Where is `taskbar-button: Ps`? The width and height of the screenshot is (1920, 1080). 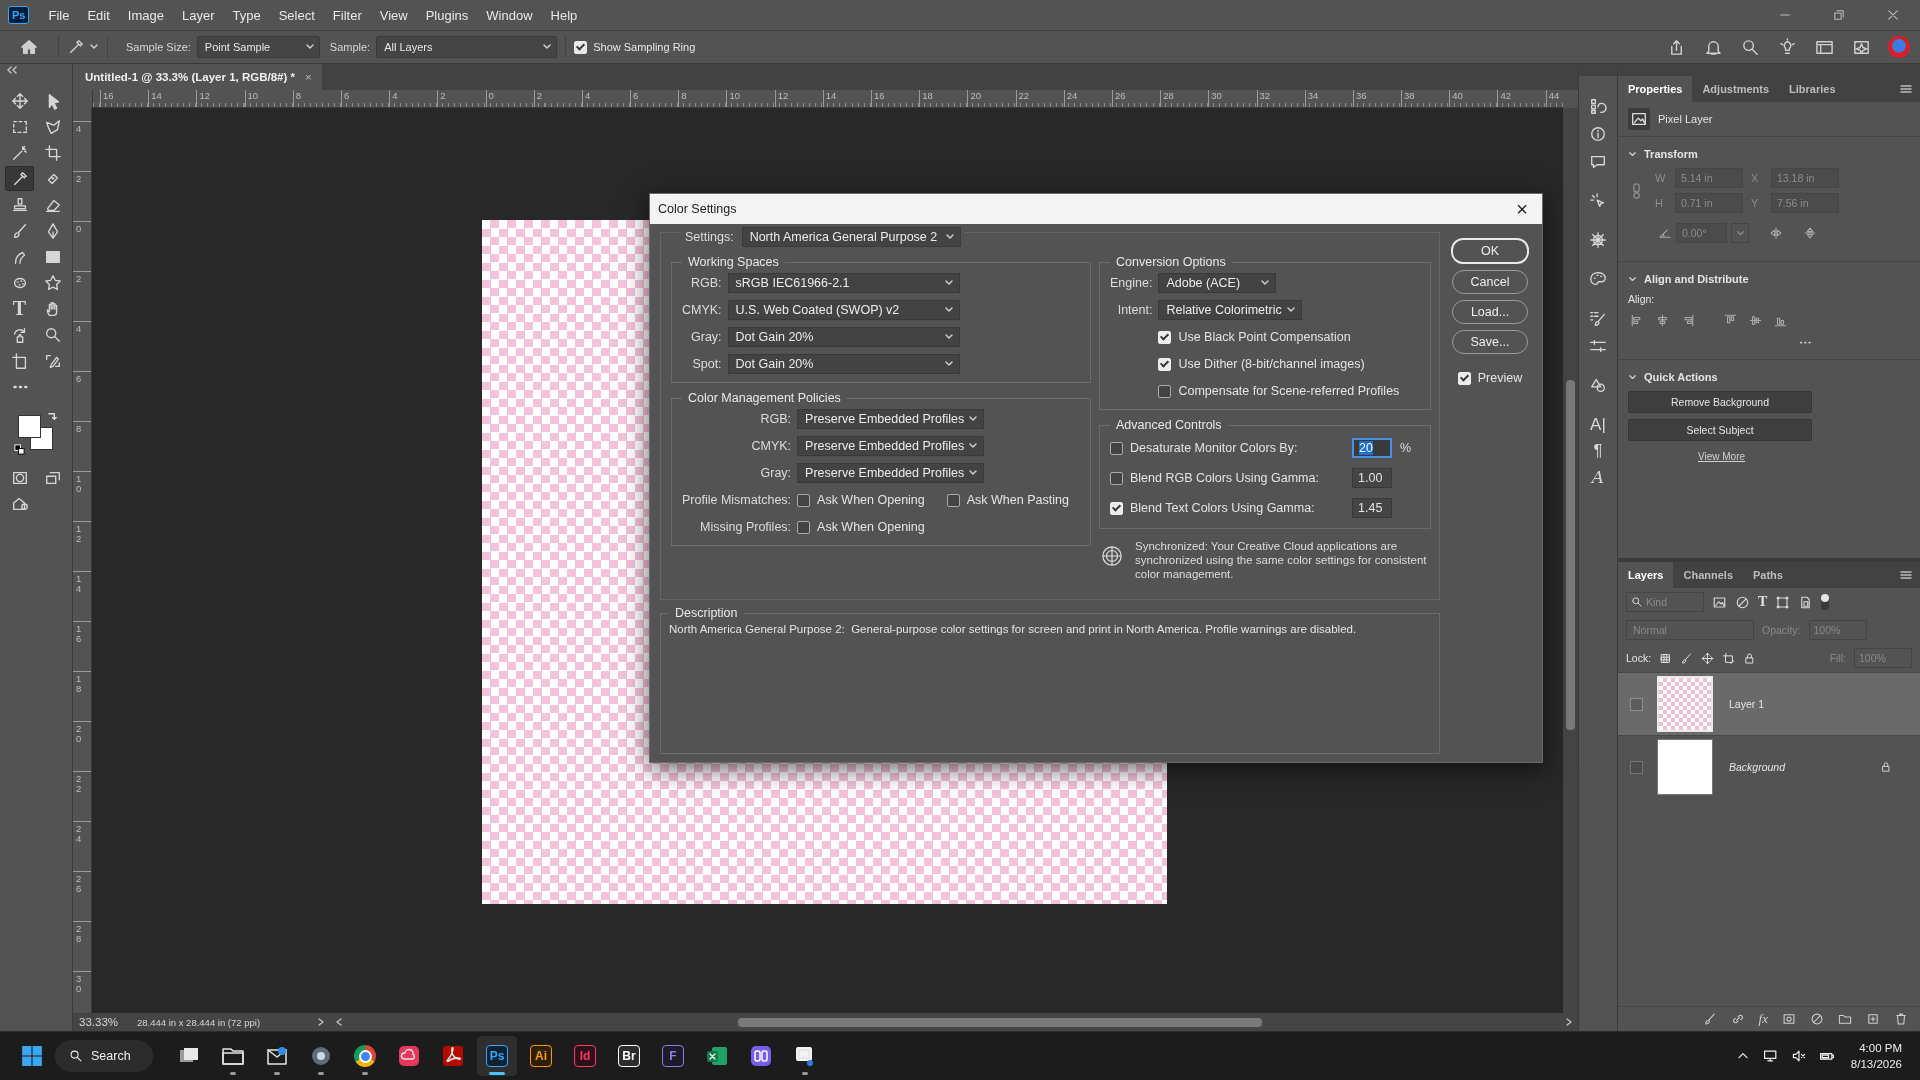 taskbar-button: Ps is located at coordinates (497, 1056).